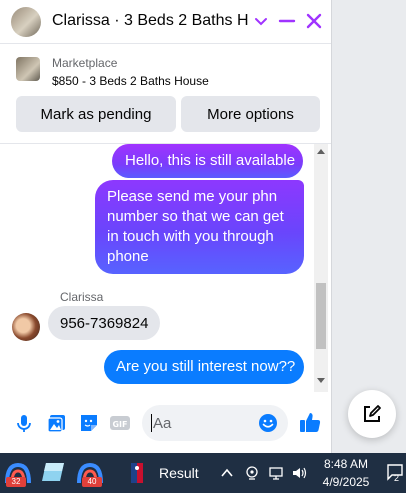 This screenshot has height=493, width=406. What do you see at coordinates (207, 161) in the screenshot?
I see `outgoing-message: Hello, this is still available` at bounding box center [207, 161].